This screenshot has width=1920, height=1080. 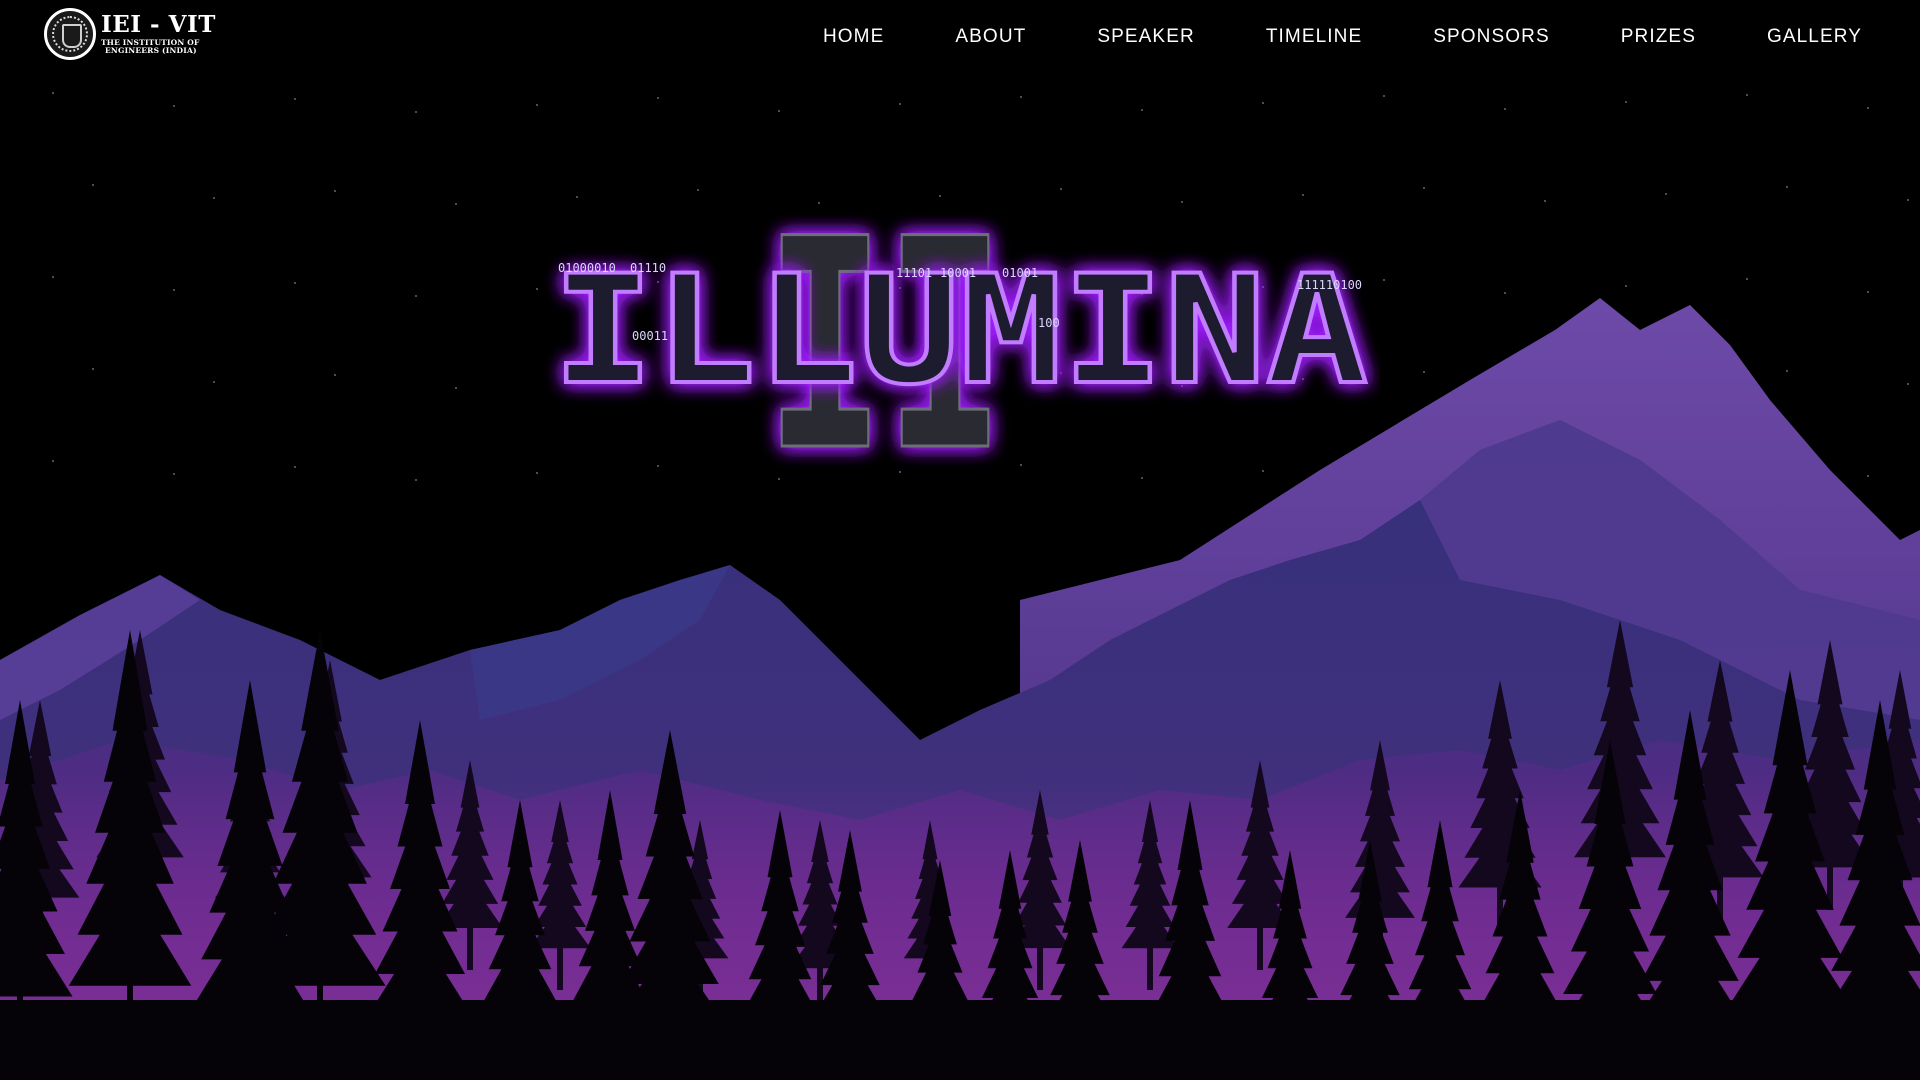 I want to click on binary-snippet: 10001, so click(x=958, y=273).